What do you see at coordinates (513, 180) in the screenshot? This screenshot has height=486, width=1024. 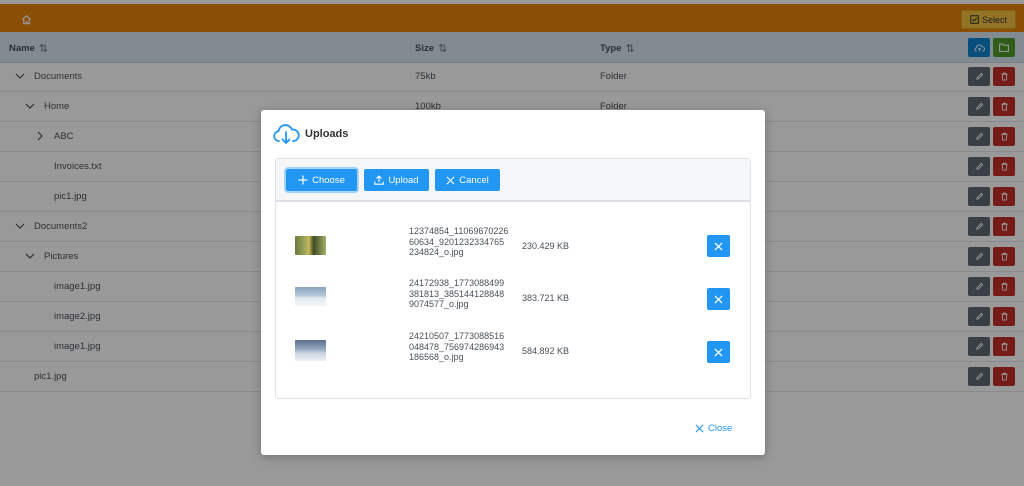 I see `file-upload-toolbar: Choose Upload Cancel` at bounding box center [513, 180].